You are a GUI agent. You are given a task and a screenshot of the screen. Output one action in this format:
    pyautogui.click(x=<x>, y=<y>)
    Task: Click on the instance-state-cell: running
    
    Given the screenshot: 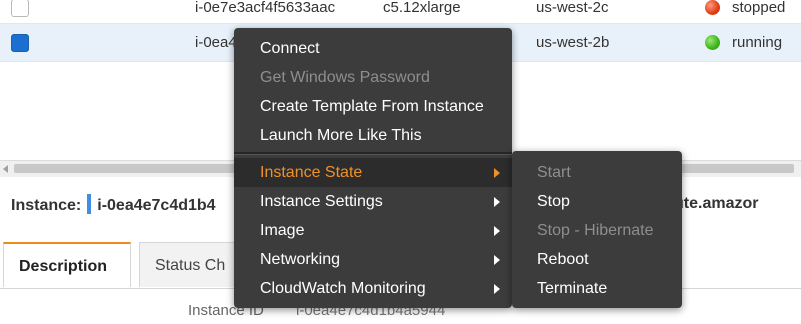 What is the action you would take?
    pyautogui.click(x=757, y=42)
    